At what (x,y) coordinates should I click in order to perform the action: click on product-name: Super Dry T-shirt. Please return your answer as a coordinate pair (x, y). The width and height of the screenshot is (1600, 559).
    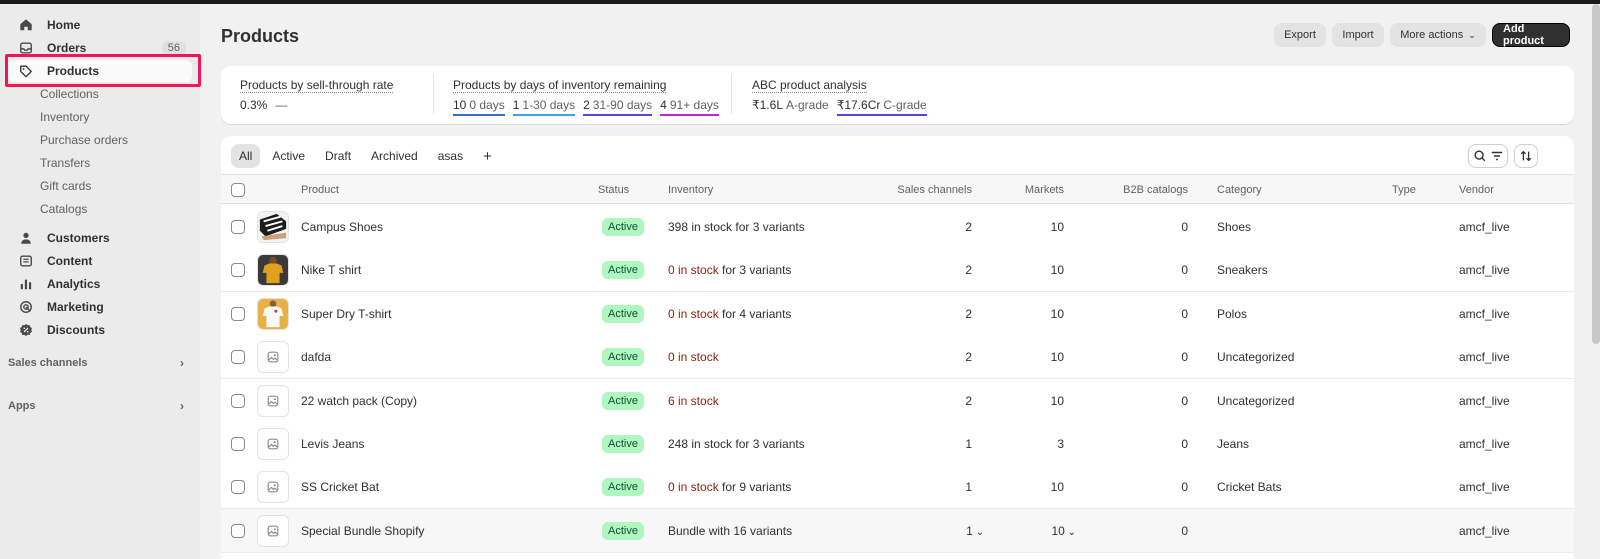
    Looking at the image, I should click on (346, 314).